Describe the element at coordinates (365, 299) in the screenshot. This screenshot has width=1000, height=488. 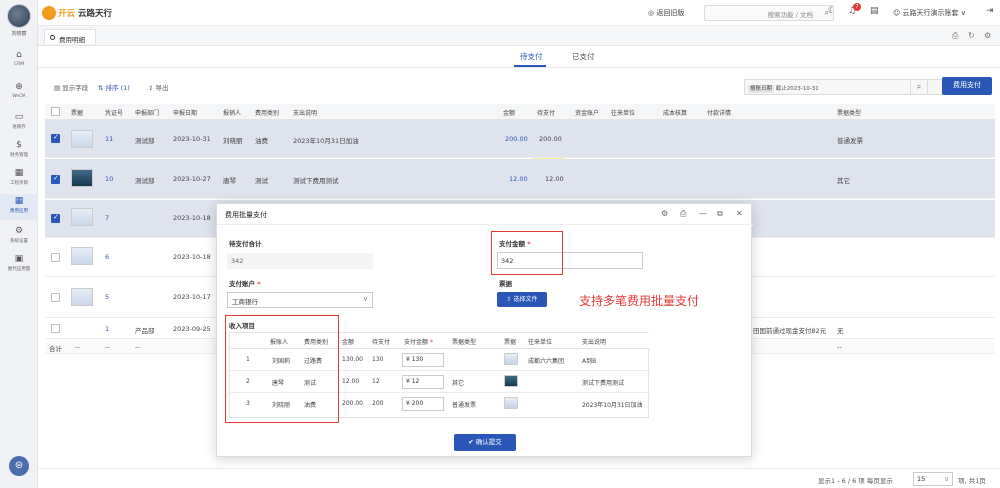
I see `chevron-down-icon: ∨` at that location.